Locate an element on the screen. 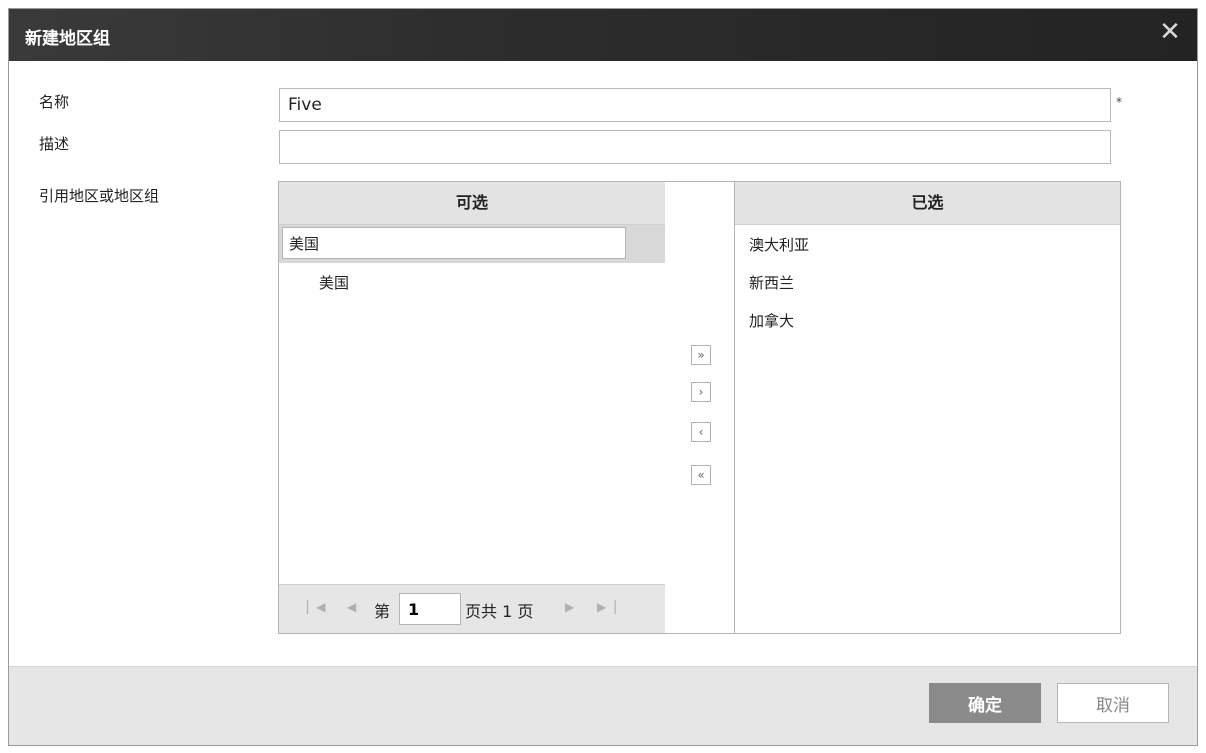 This screenshot has width=1206, height=753. page-number-input is located at coordinates (430, 609).